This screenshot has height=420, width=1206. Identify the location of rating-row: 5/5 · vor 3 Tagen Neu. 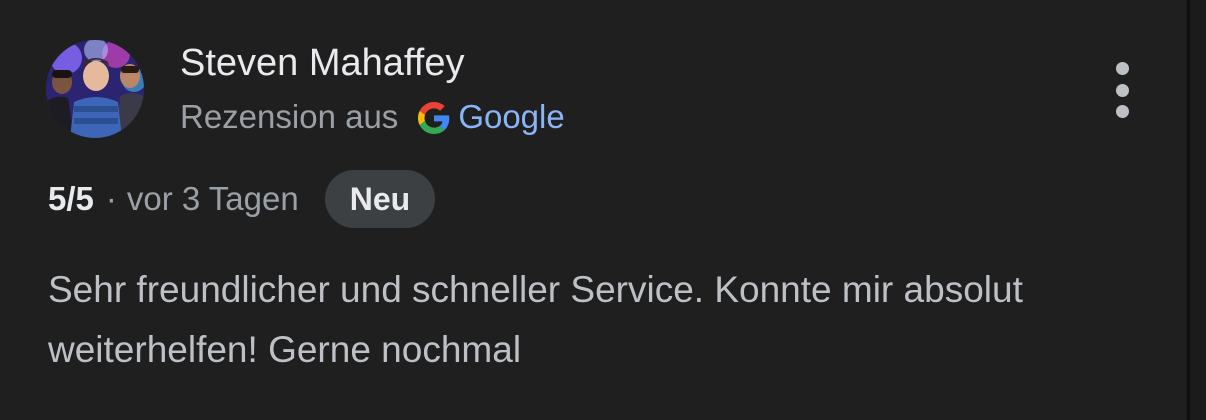
(242, 199).